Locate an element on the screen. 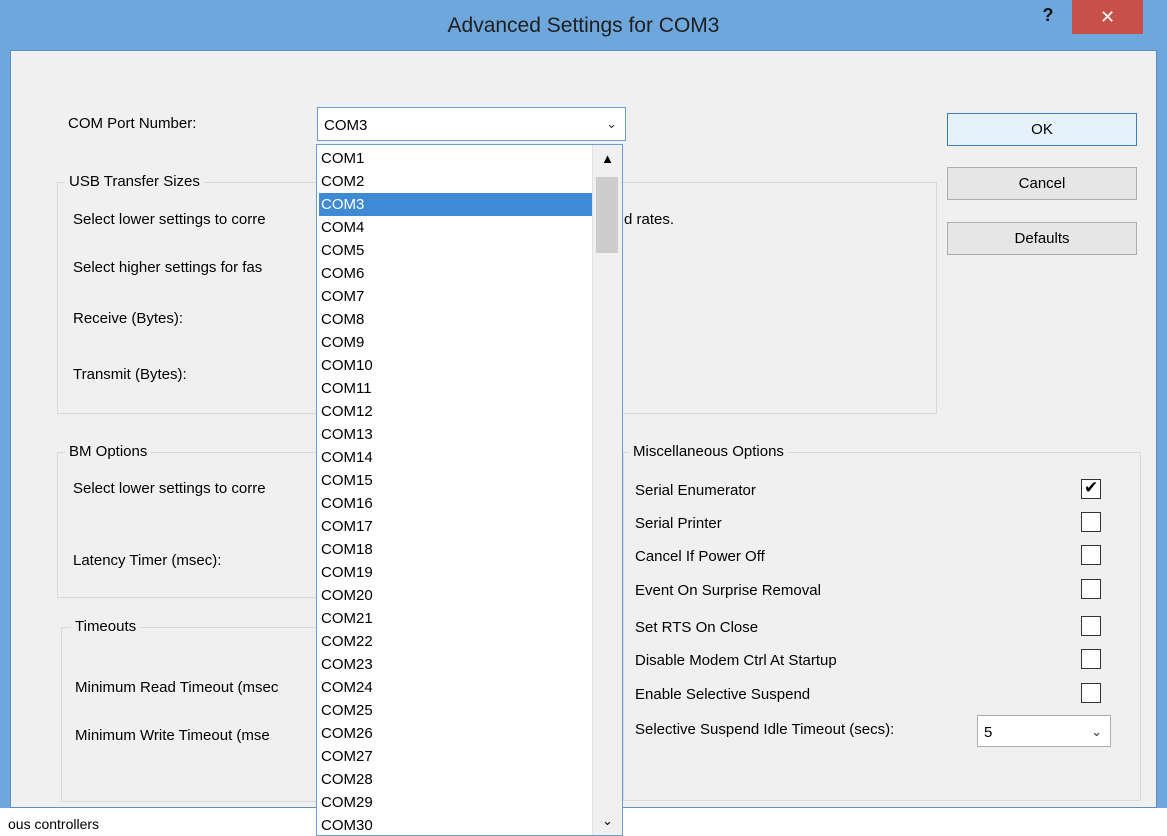 This screenshot has height=836, width=1167. min-read-timeout-label: Minimum Read Timeout (msec is located at coordinates (177, 687).